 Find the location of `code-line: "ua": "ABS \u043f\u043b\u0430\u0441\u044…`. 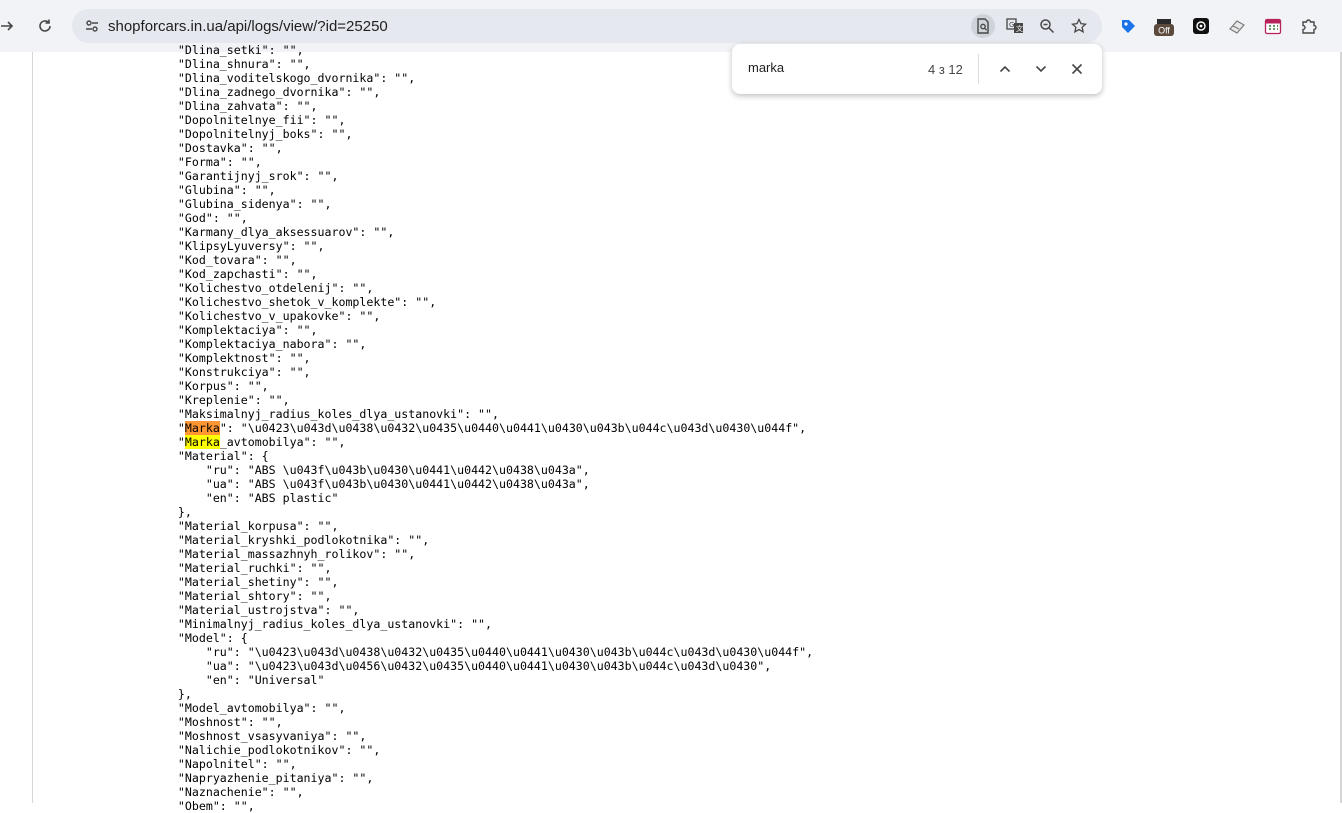

code-line: "ua": "ABS \u043f\u043b\u0430\u0441\u044… is located at coordinates (370, 484).